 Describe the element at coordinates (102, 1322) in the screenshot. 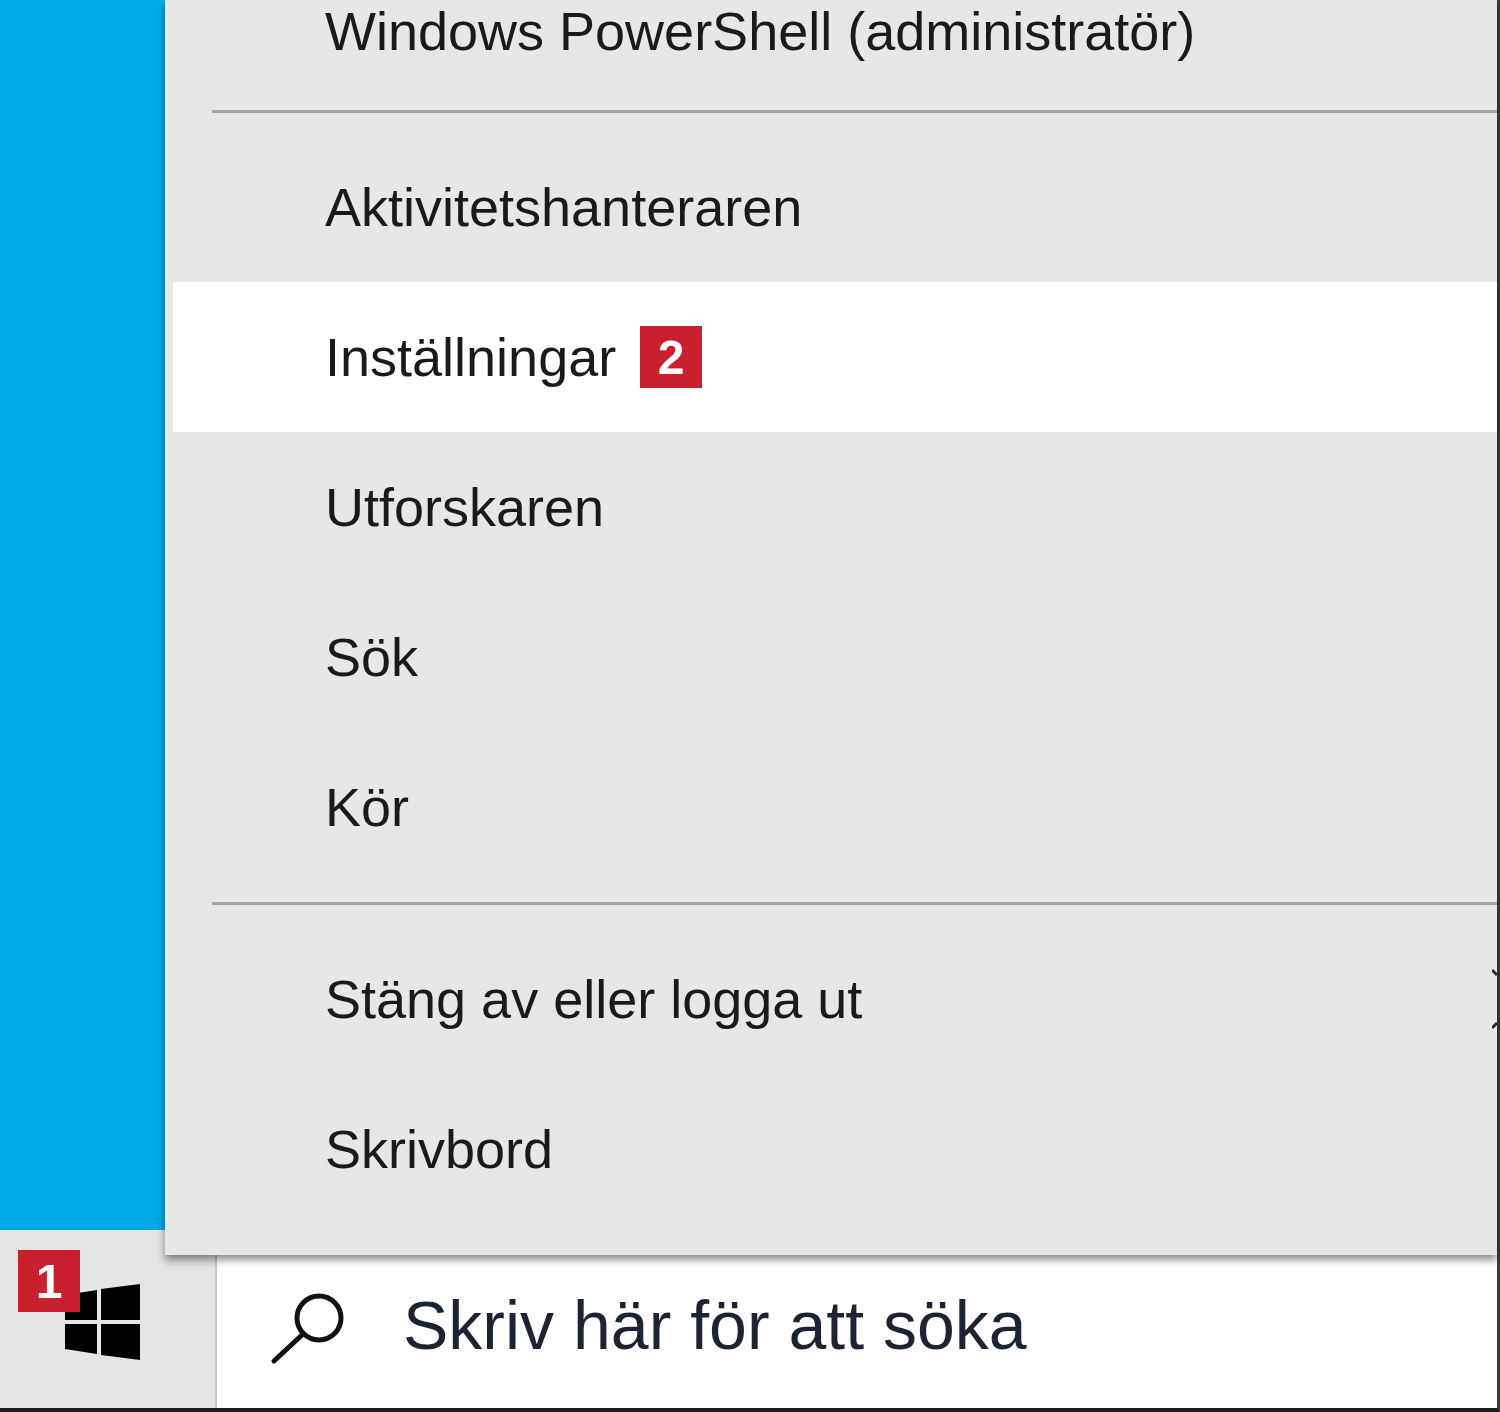

I see `windows-logo-icon` at that location.